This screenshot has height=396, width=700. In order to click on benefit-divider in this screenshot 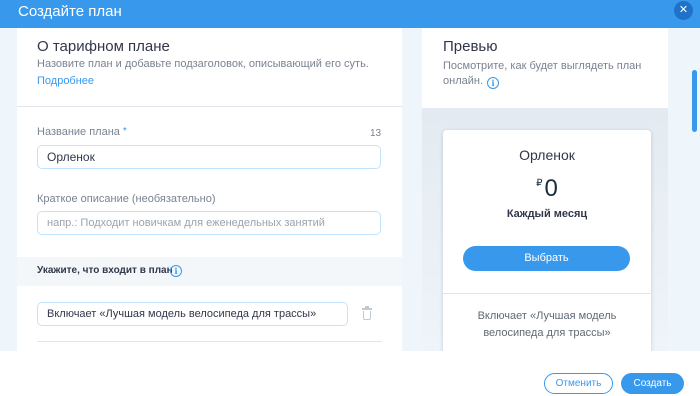, I will do `click(209, 341)`.